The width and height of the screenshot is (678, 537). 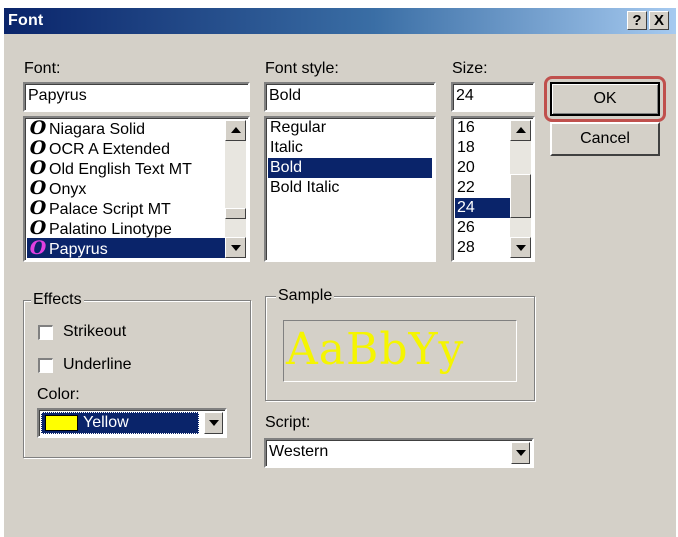 I want to click on dialog-title: Font, so click(x=26, y=20).